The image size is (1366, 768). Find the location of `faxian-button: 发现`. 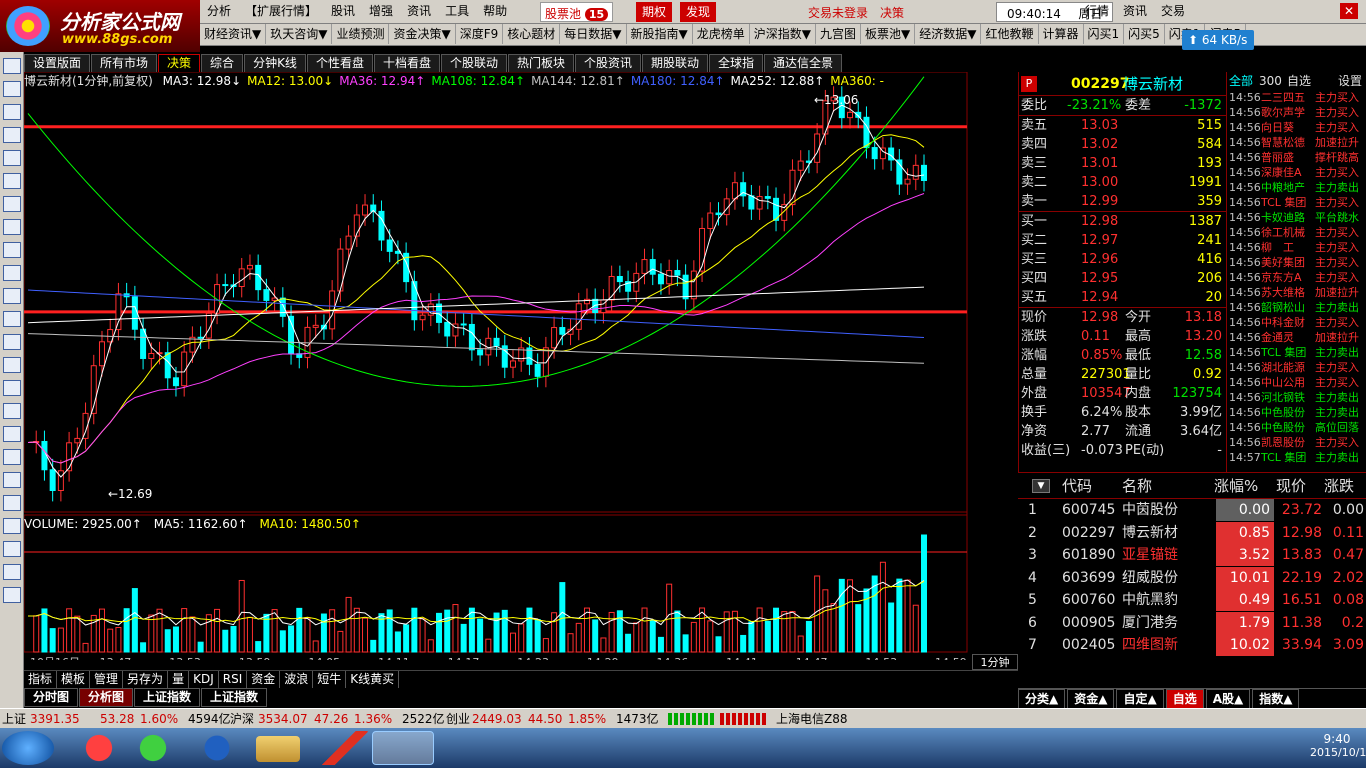

faxian-button: 发现 is located at coordinates (698, 12).